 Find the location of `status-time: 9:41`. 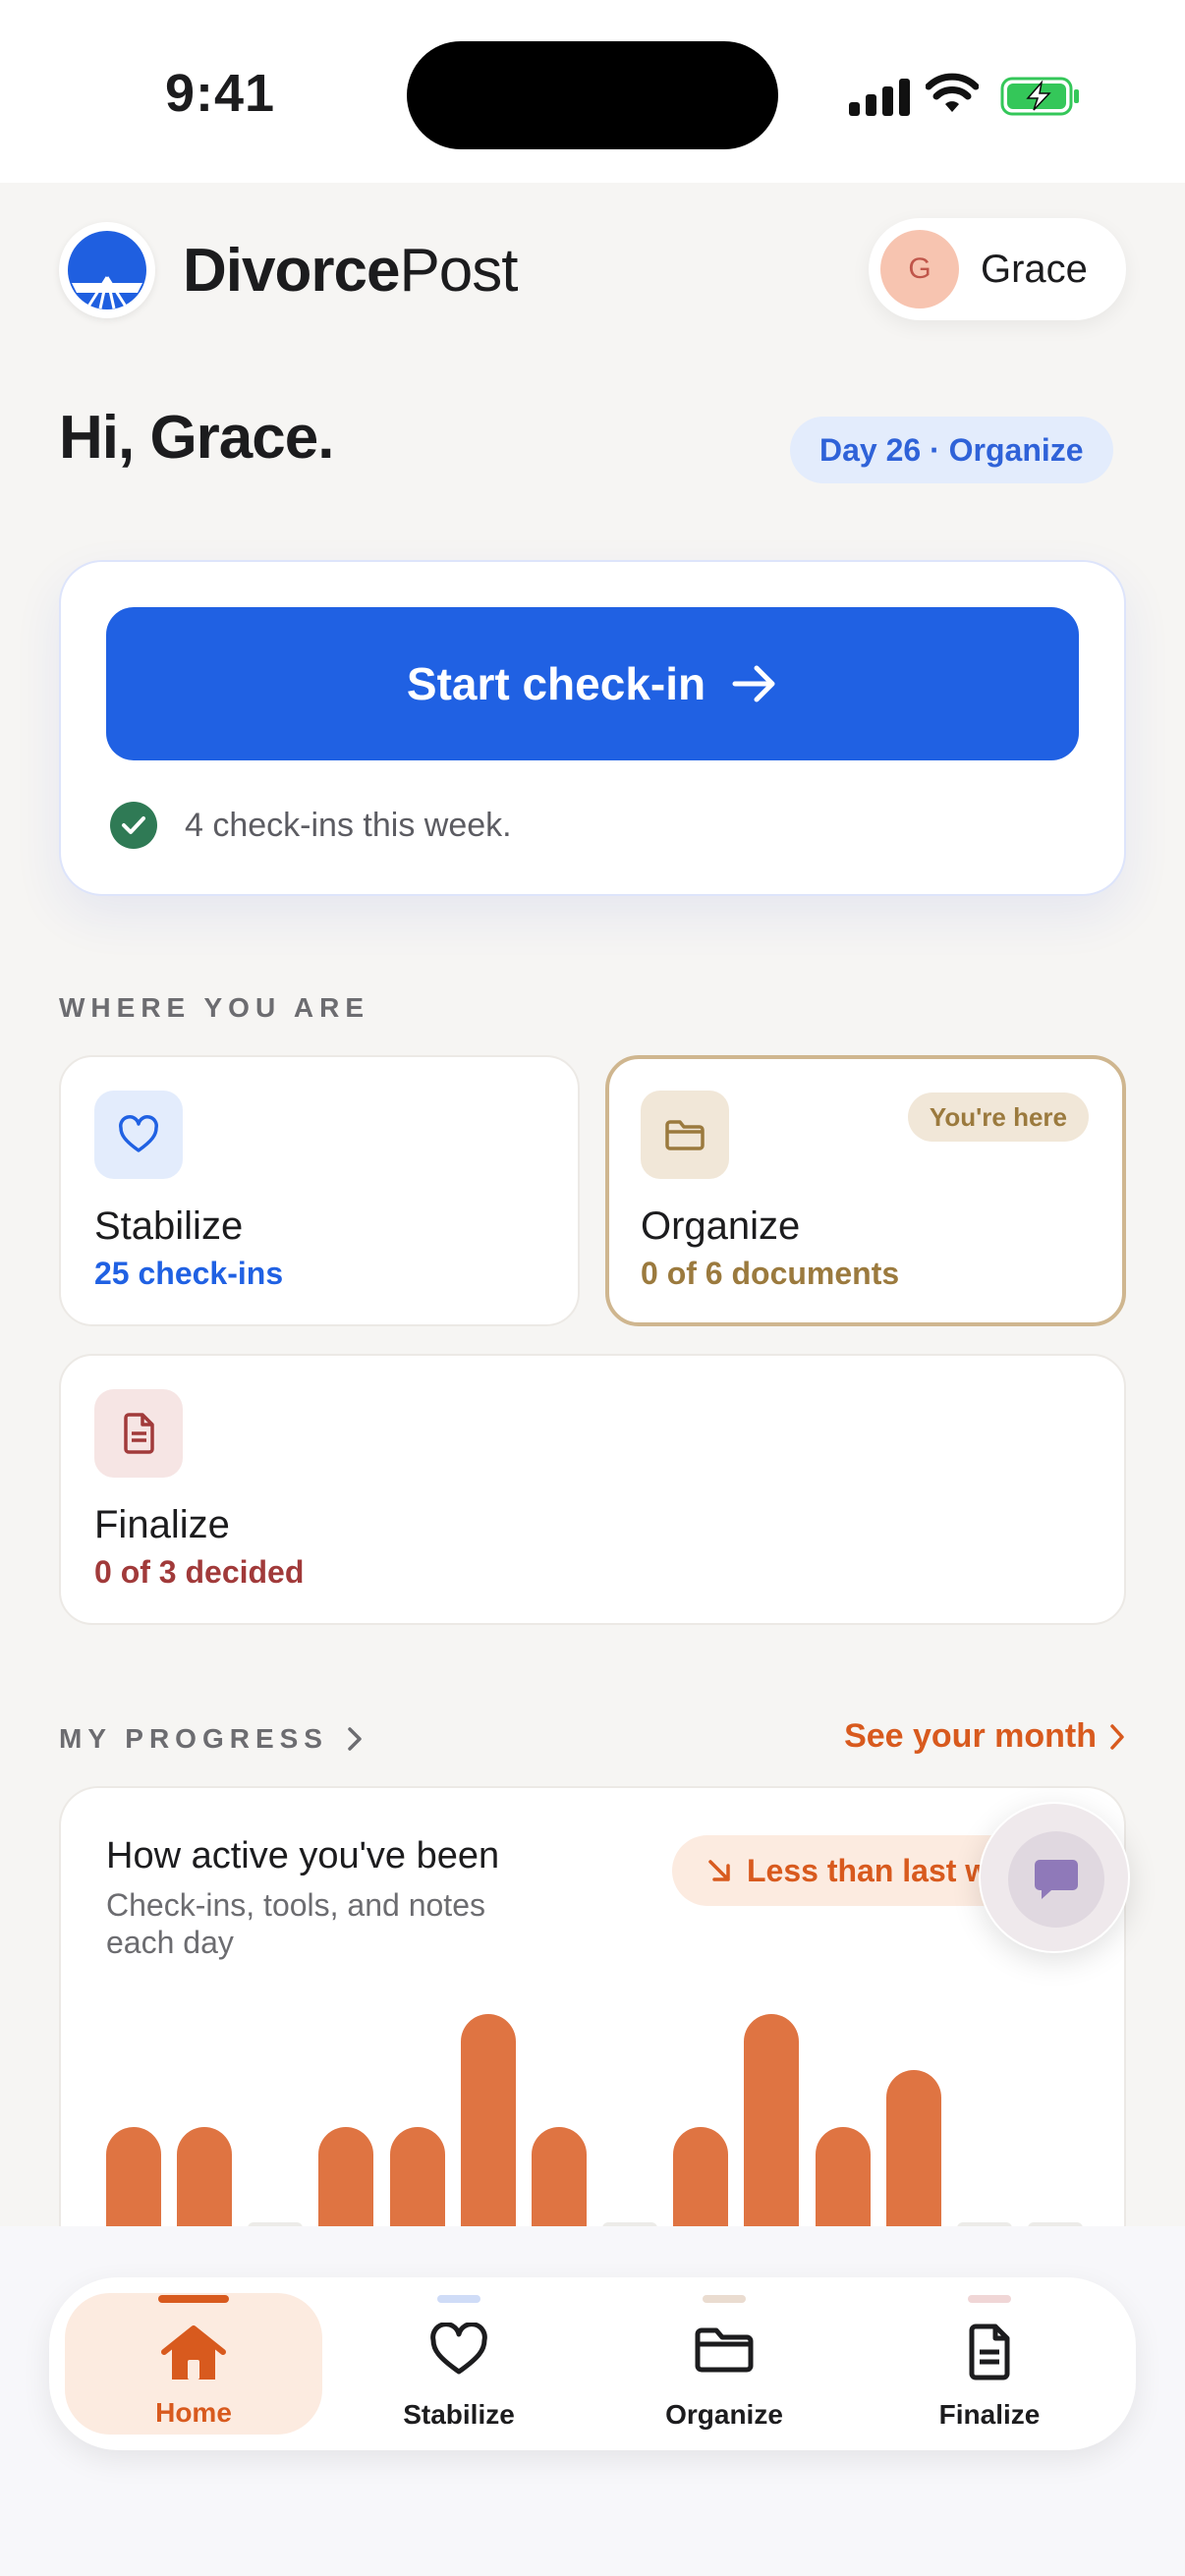

status-time: 9:41 is located at coordinates (221, 93).